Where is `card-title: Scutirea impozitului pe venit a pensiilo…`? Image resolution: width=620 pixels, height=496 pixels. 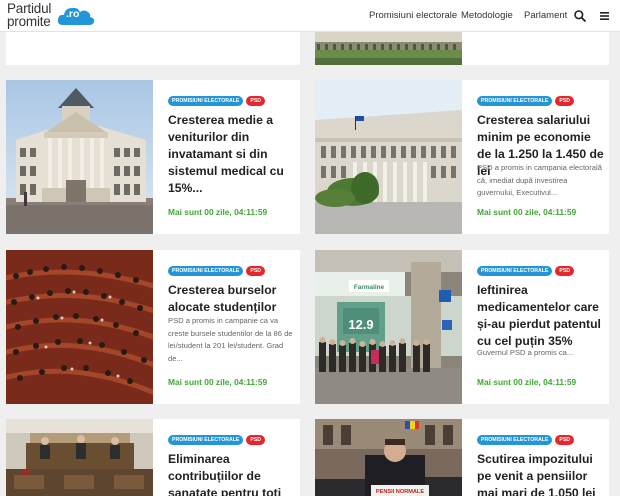
card-title: Scutirea impozitului pe venit a pensiilo… is located at coordinates (542, 473).